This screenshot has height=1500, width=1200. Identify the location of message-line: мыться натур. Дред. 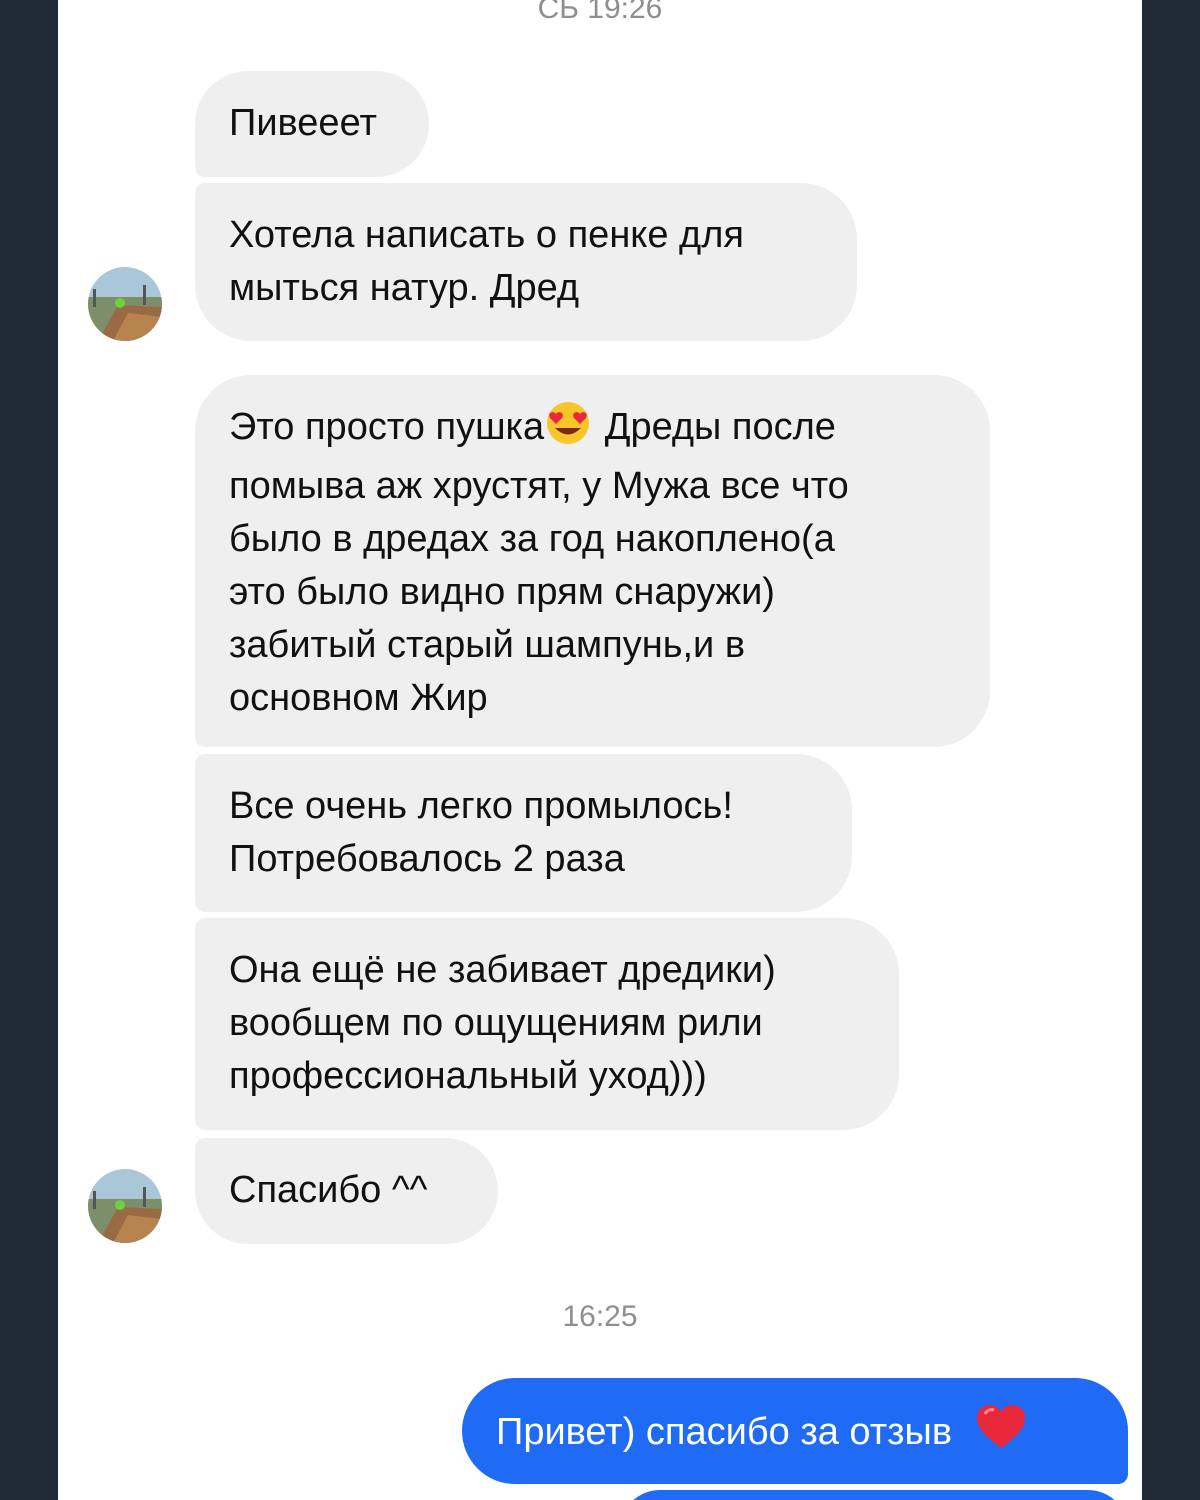
(404, 288).